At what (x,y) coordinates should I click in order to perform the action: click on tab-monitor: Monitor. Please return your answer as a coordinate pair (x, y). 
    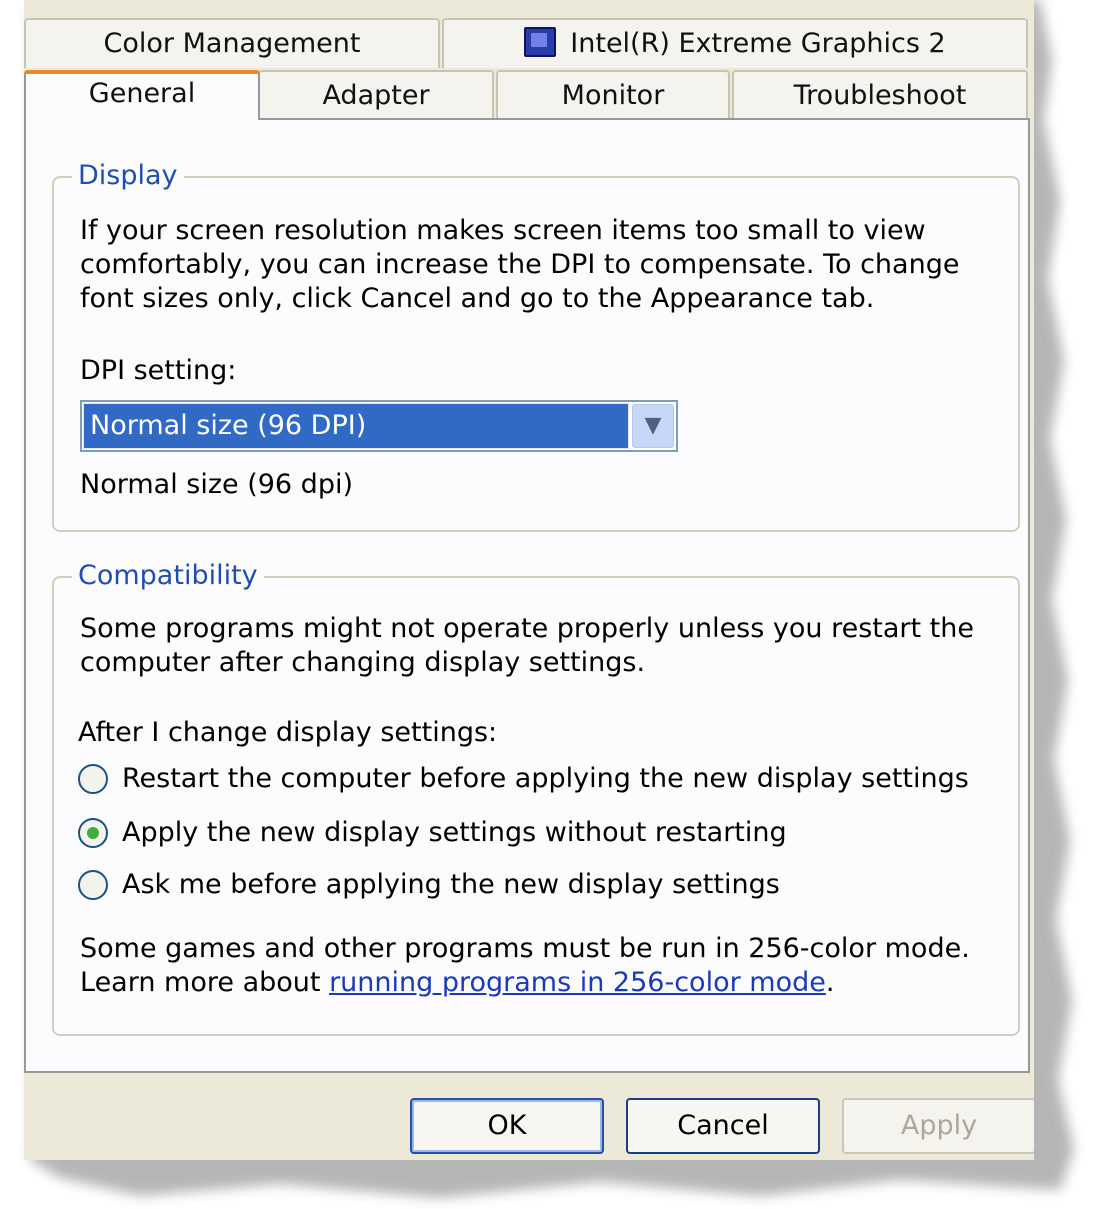
    Looking at the image, I should click on (613, 95).